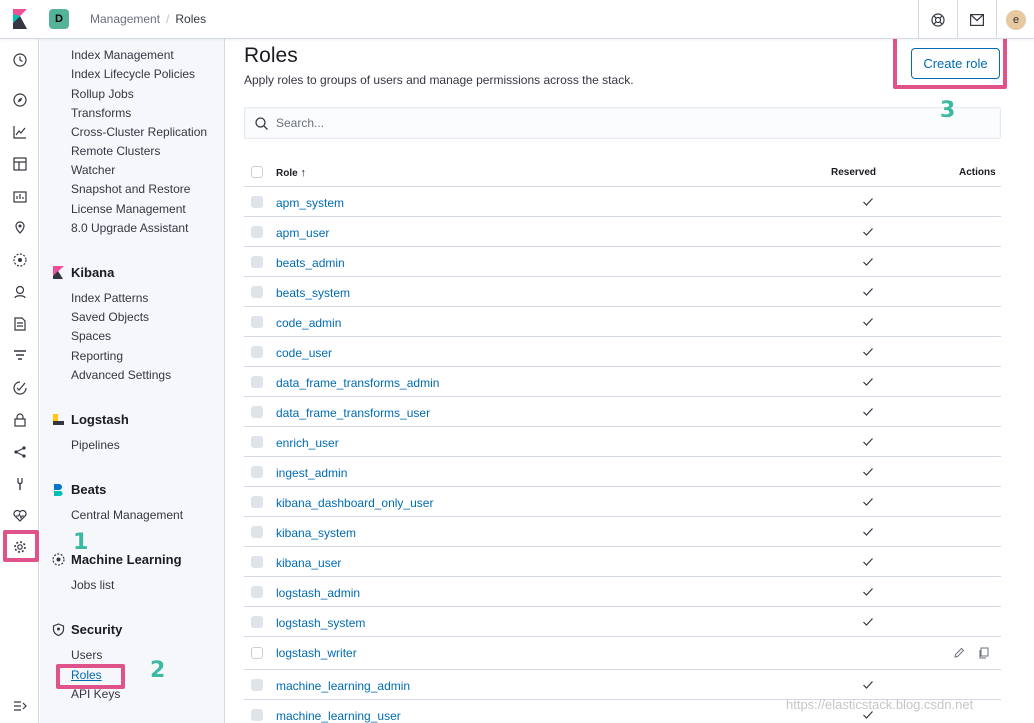 Image resolution: width=1034 pixels, height=723 pixels. What do you see at coordinates (19, 195) in the screenshot?
I see `canvas-icon` at bounding box center [19, 195].